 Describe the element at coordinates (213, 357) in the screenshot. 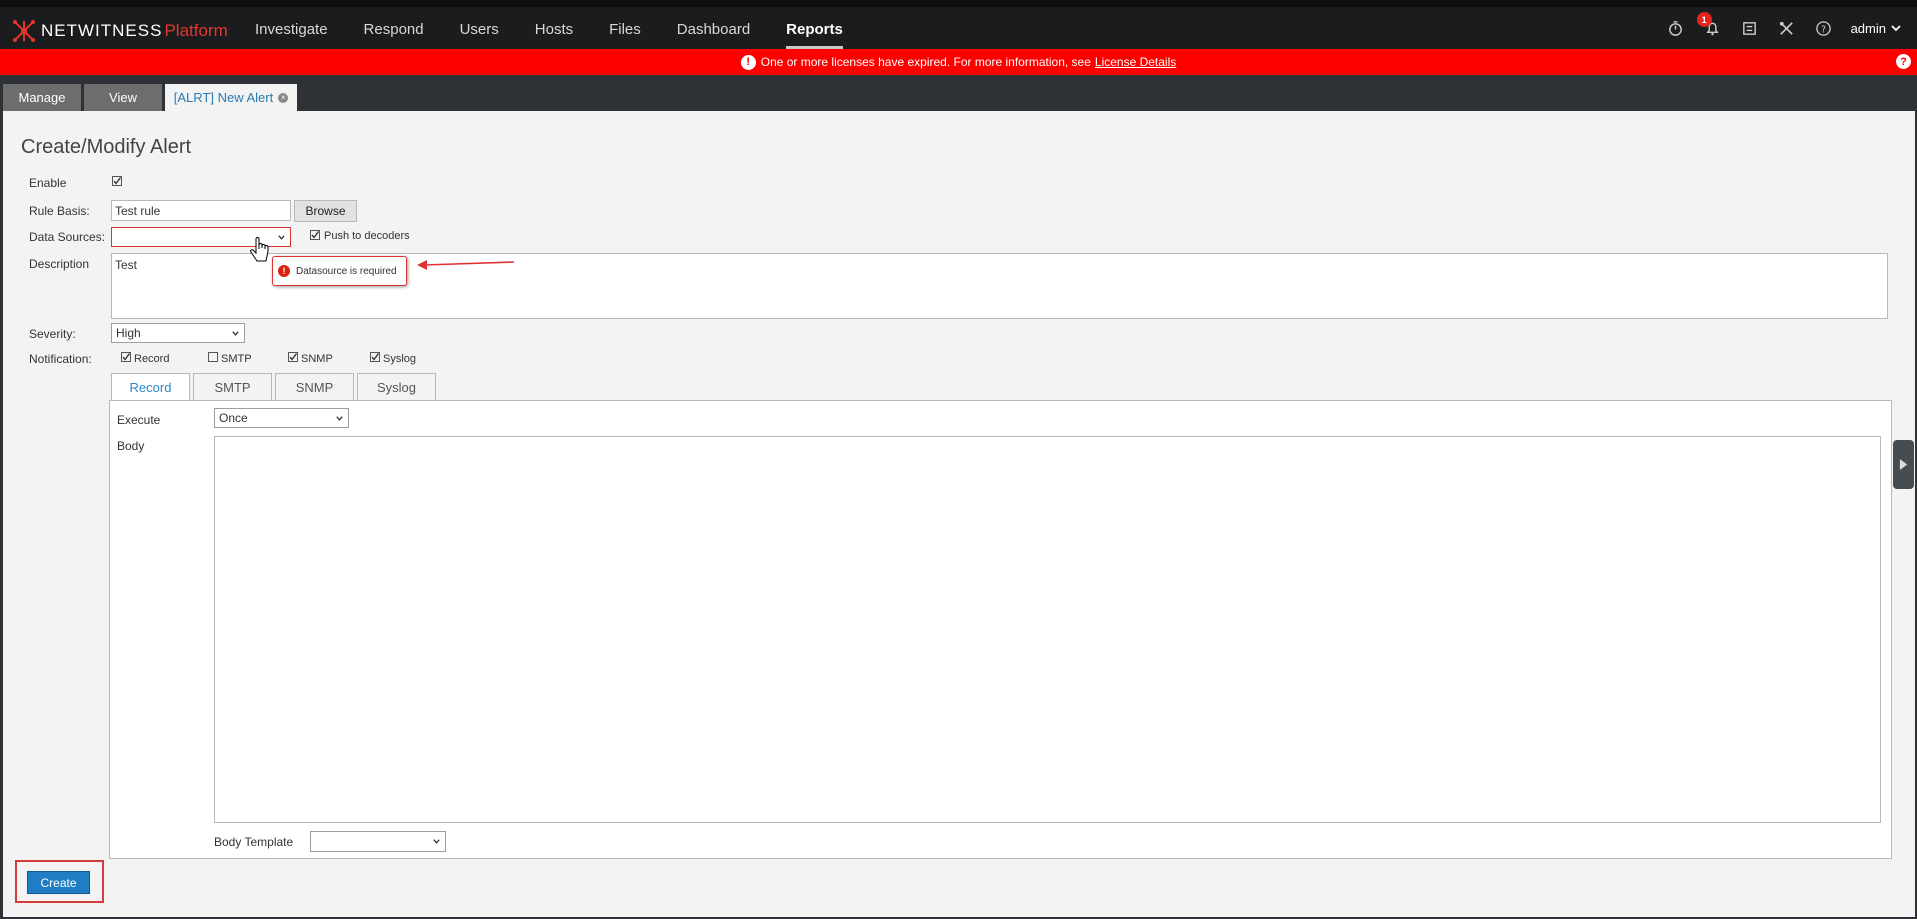

I see `smtp-checkbox` at that location.